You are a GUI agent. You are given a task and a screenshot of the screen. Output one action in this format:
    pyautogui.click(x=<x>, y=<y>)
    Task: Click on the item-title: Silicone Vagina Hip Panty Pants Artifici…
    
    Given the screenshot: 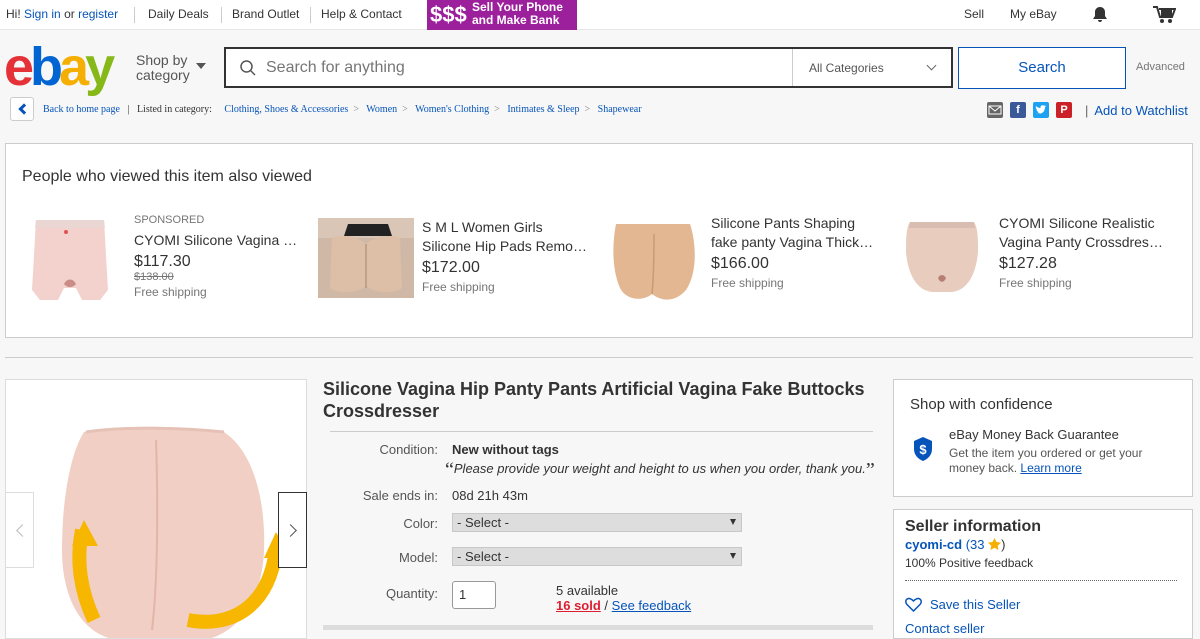 What is the action you would take?
    pyautogui.click(x=594, y=400)
    